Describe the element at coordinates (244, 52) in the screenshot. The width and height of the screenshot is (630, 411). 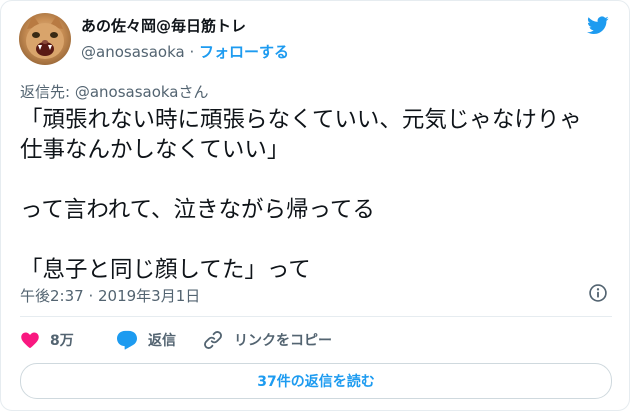
I see `follow-link: フォローする` at that location.